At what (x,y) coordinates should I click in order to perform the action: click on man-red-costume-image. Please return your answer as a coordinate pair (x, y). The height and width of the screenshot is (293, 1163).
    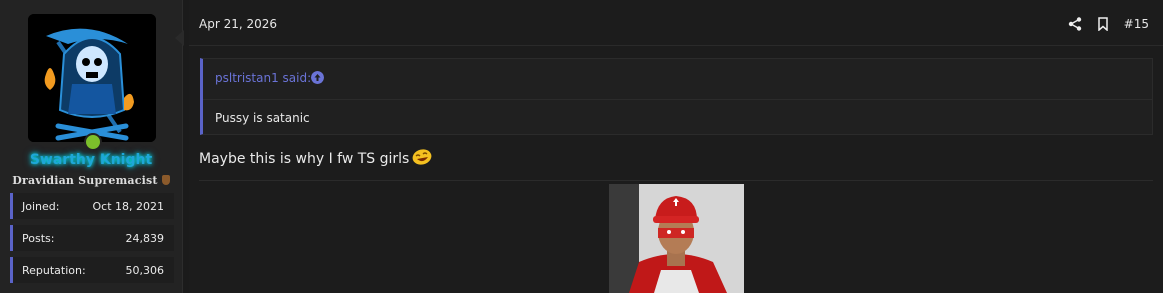
    Looking at the image, I should click on (676, 238).